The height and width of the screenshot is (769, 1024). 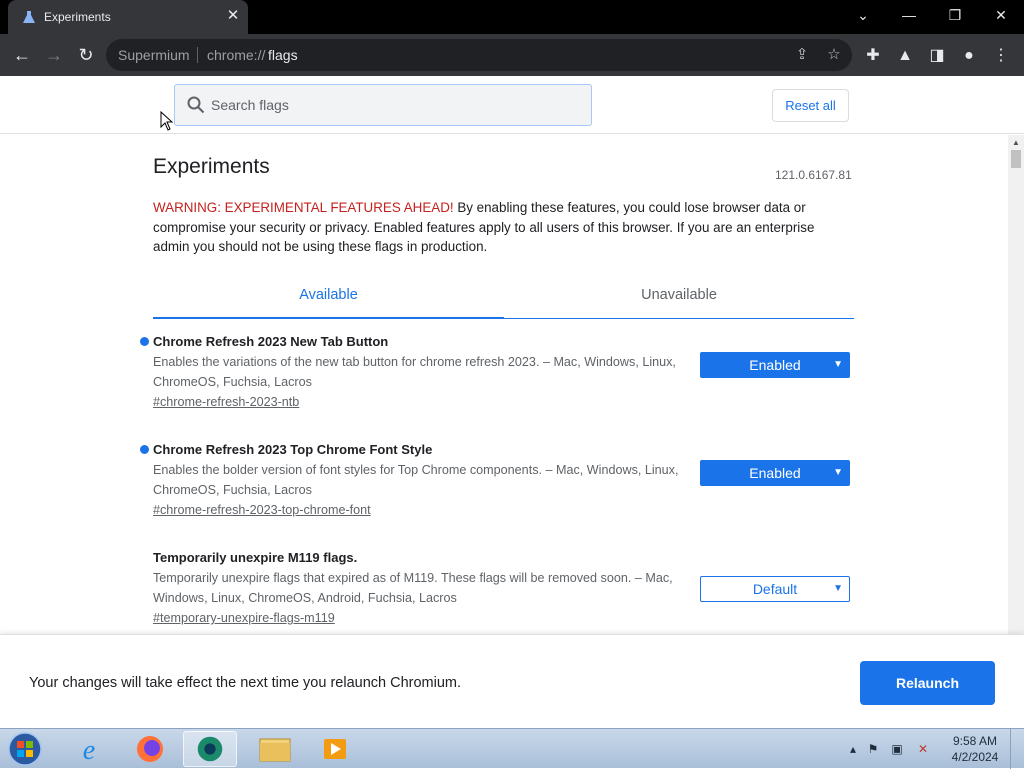 I want to click on flag-permalink: #chrome-refresh-2023-top-chrome-font, so click(x=262, y=510).